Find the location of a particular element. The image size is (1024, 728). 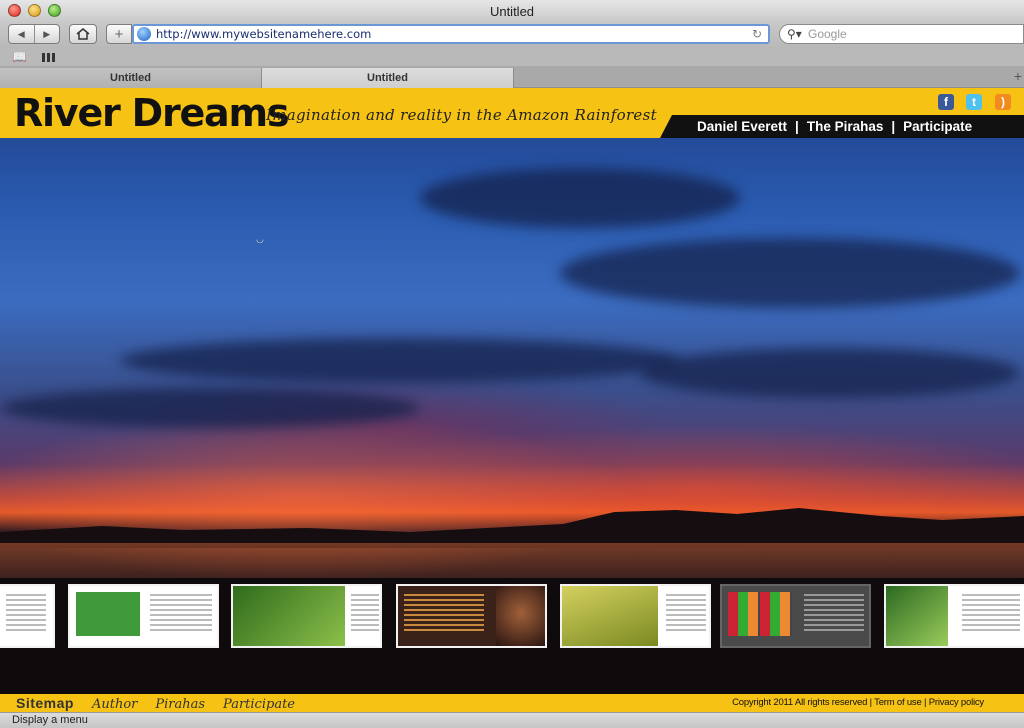

back-forward-buttons: ◀ ▶ is located at coordinates (34, 34).